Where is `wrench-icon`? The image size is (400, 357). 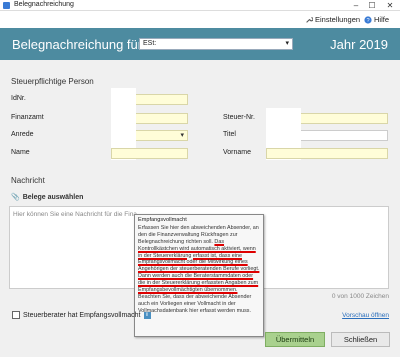 wrench-icon is located at coordinates (309, 19).